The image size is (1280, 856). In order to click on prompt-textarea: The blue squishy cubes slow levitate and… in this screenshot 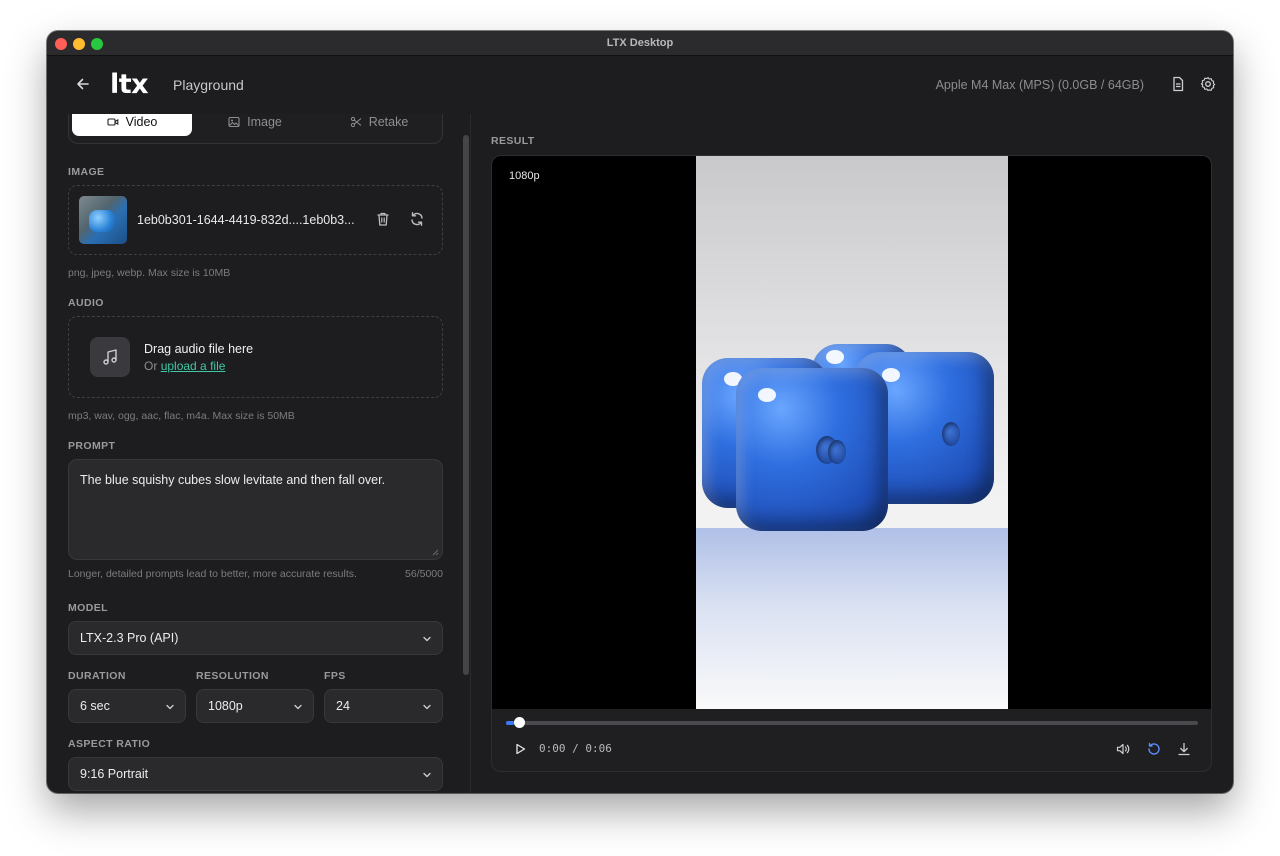, I will do `click(255, 509)`.